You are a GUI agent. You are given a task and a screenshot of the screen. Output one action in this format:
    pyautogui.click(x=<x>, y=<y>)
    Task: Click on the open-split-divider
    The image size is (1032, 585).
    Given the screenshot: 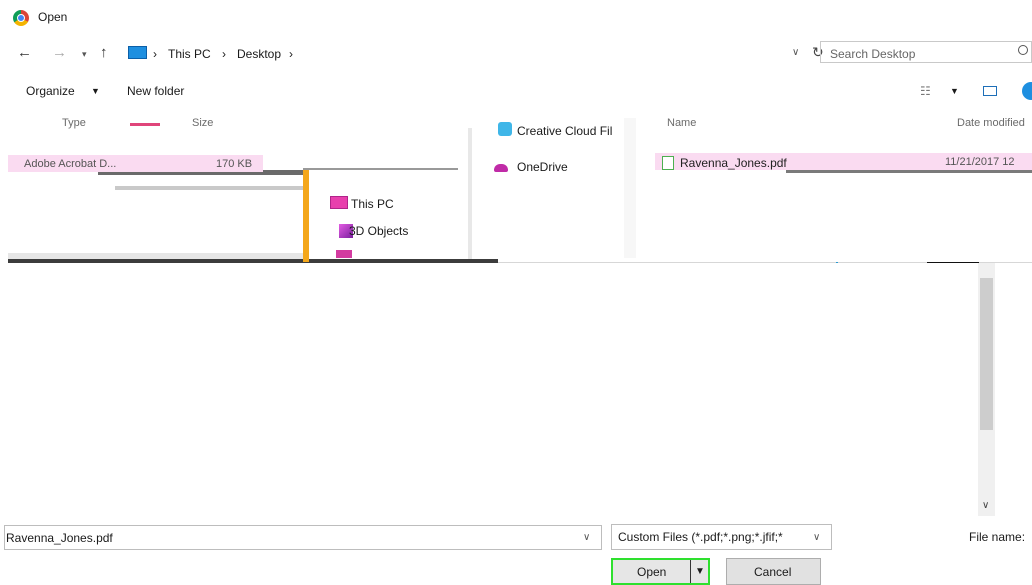 What is the action you would take?
    pyautogui.click(x=690, y=571)
    